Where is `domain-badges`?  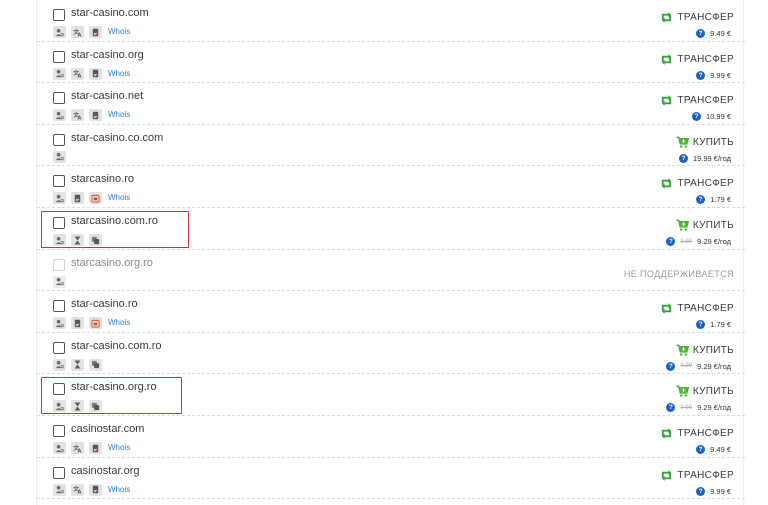
domain-badges is located at coordinates (62, 156).